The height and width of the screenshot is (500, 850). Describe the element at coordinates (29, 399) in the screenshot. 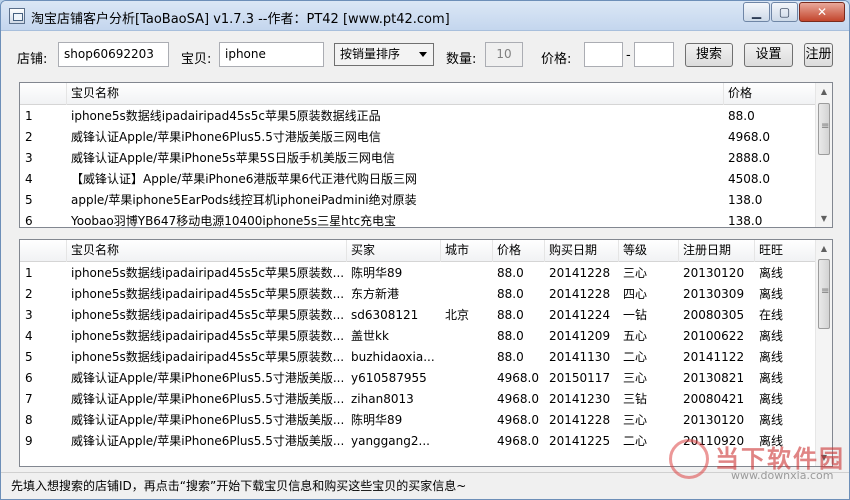

I see `row-index: 7` at that location.